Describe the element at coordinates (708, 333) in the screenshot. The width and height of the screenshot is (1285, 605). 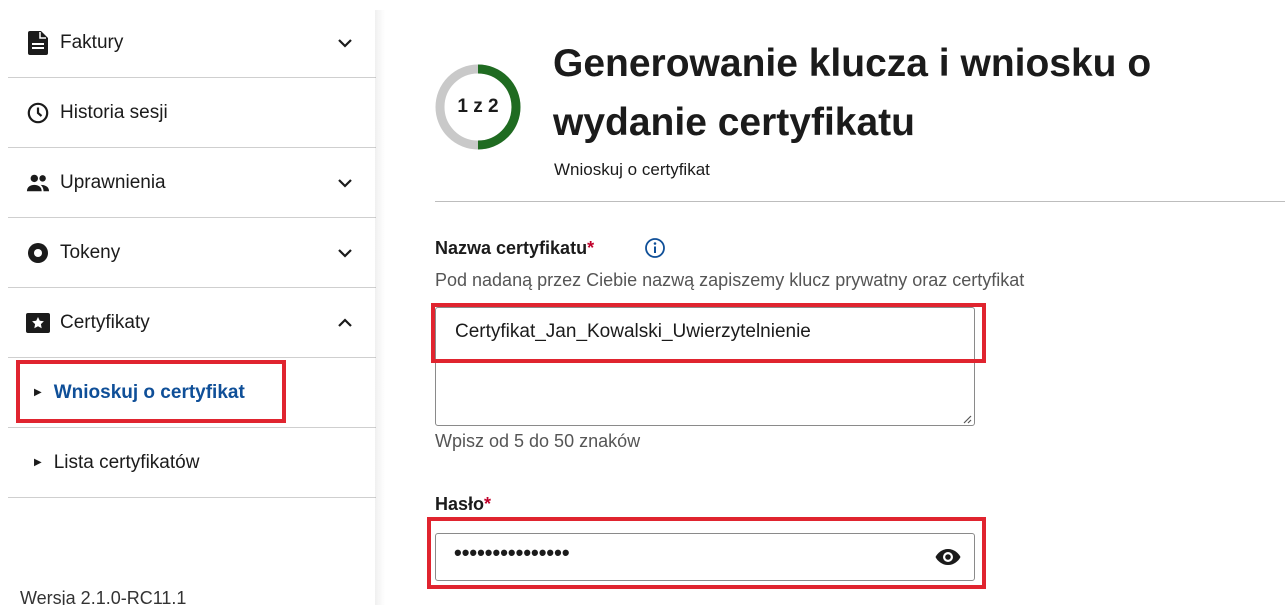
I see `highlight-frame-cert-name` at that location.